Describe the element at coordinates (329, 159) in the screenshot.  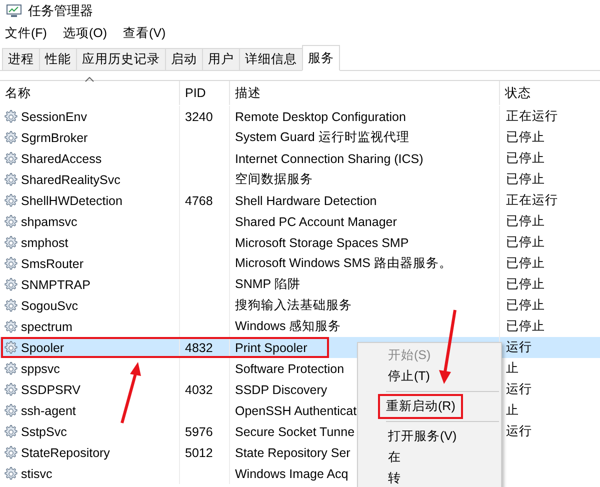
I see `description-cell: Internet Connection Sharing (ICS)` at that location.